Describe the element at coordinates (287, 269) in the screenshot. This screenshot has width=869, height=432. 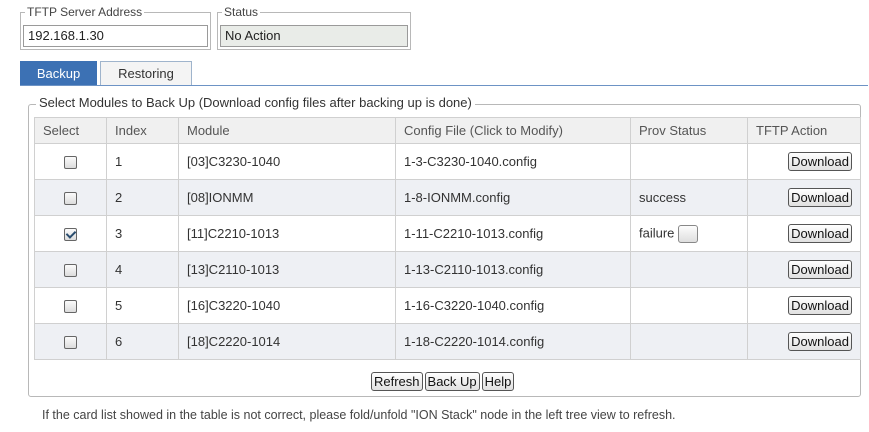
I see `row-module: [13]C2110-1013` at that location.